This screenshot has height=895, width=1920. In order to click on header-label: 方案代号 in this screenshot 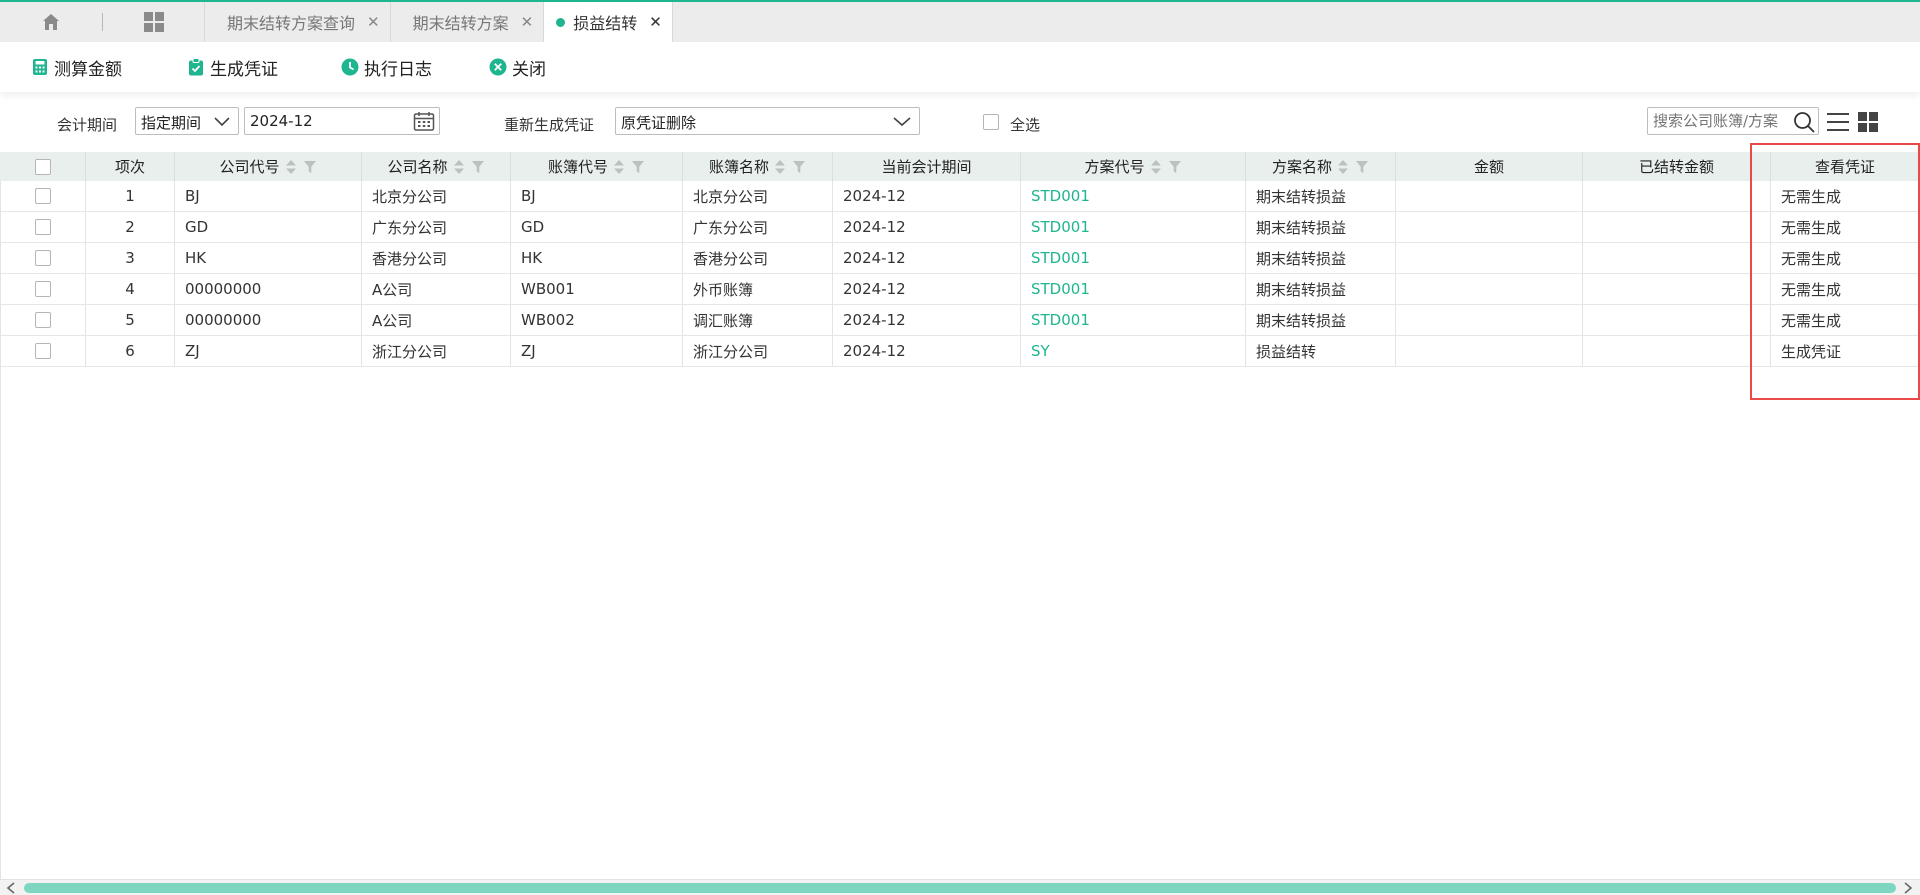, I will do `click(1114, 167)`.